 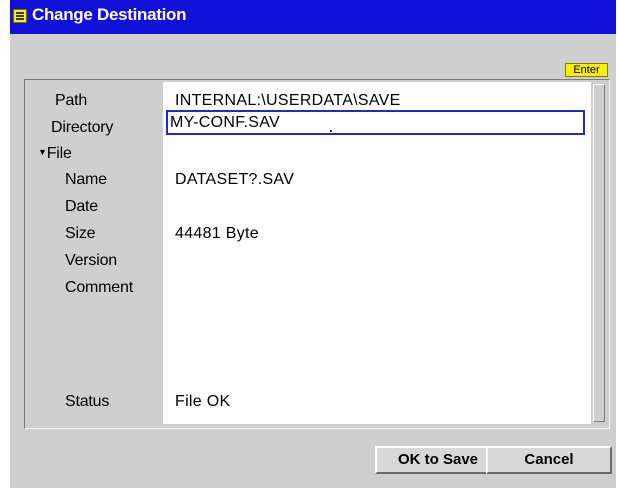 I want to click on cancel-button: Cancel, so click(x=549, y=460).